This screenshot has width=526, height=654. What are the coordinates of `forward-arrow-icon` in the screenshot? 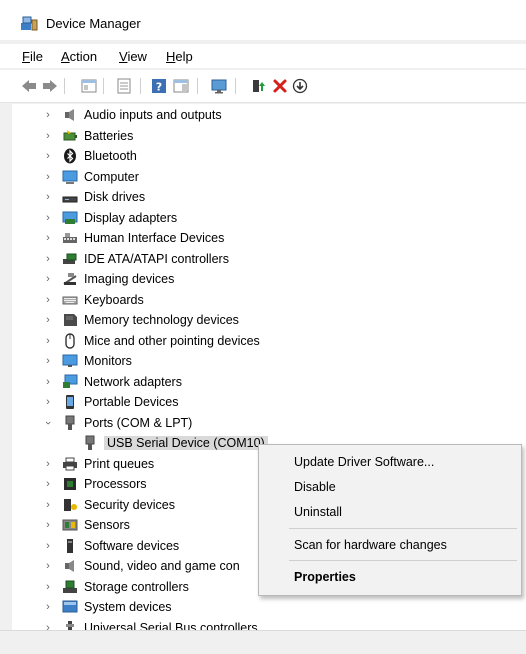 It's located at (50, 86).